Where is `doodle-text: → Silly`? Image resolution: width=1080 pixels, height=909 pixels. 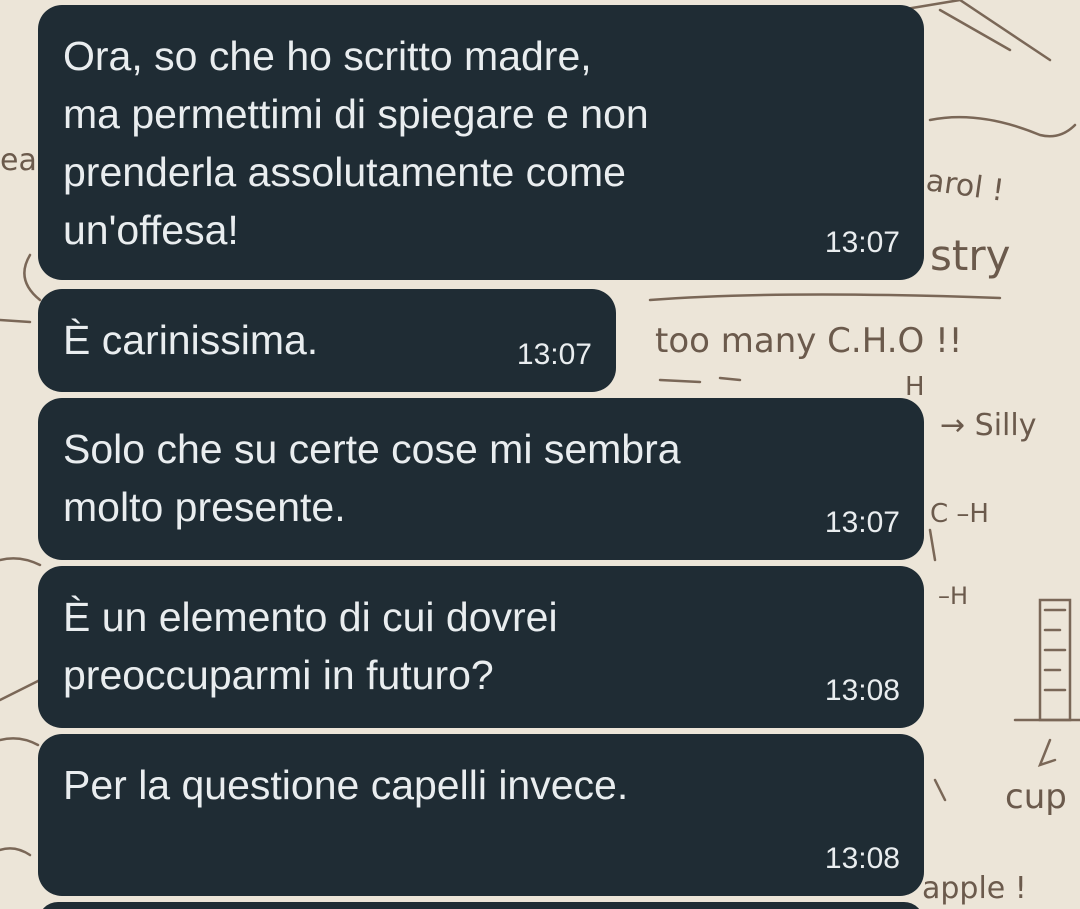
doodle-text: → Silly is located at coordinates (988, 425).